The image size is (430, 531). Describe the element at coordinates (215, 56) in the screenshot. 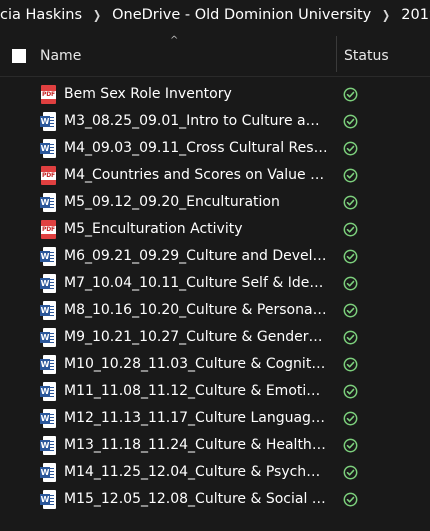

I see `column-header-row: Name ^ Status` at that location.